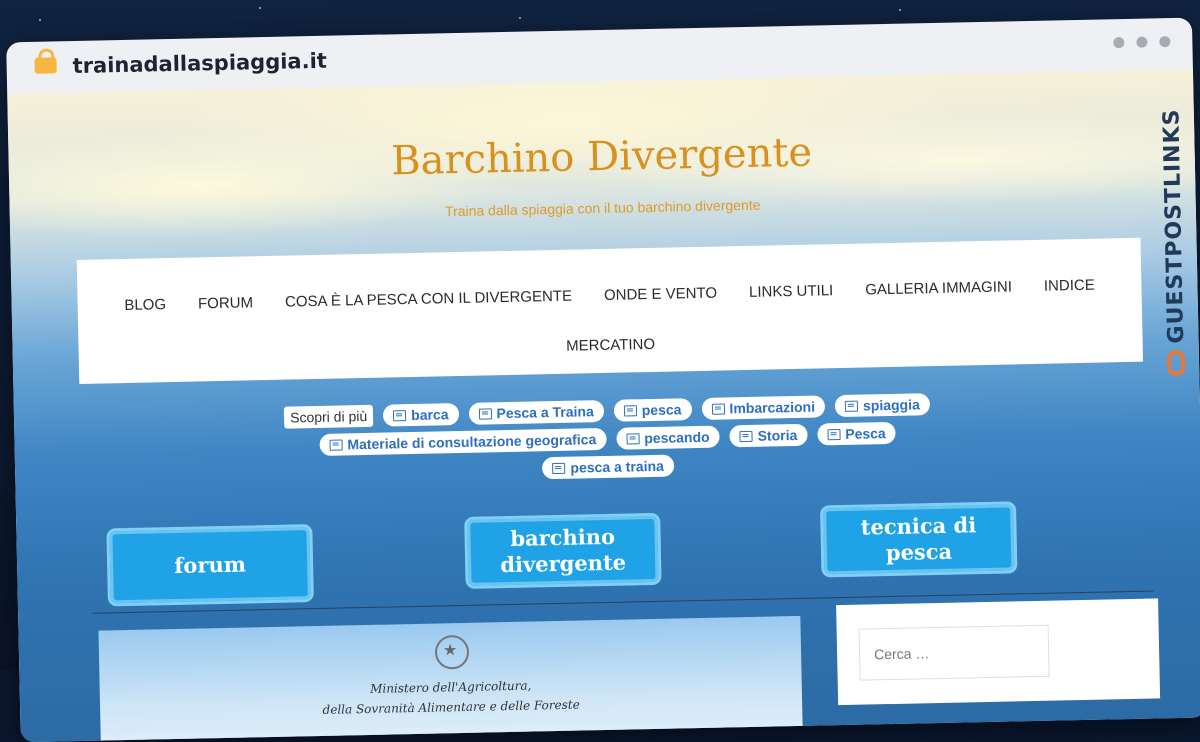 The height and width of the screenshot is (742, 1200). I want to click on emblem-icon, so click(452, 652).